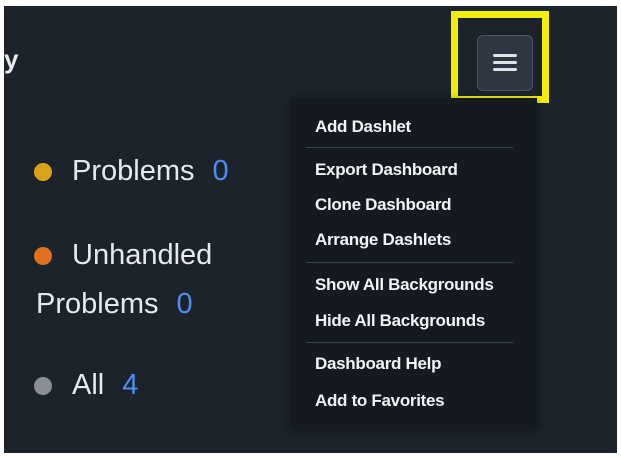 This screenshot has height=458, width=621. What do you see at coordinates (386, 170) in the screenshot?
I see `menu-item-export-dashboard: Export Dashboard` at bounding box center [386, 170].